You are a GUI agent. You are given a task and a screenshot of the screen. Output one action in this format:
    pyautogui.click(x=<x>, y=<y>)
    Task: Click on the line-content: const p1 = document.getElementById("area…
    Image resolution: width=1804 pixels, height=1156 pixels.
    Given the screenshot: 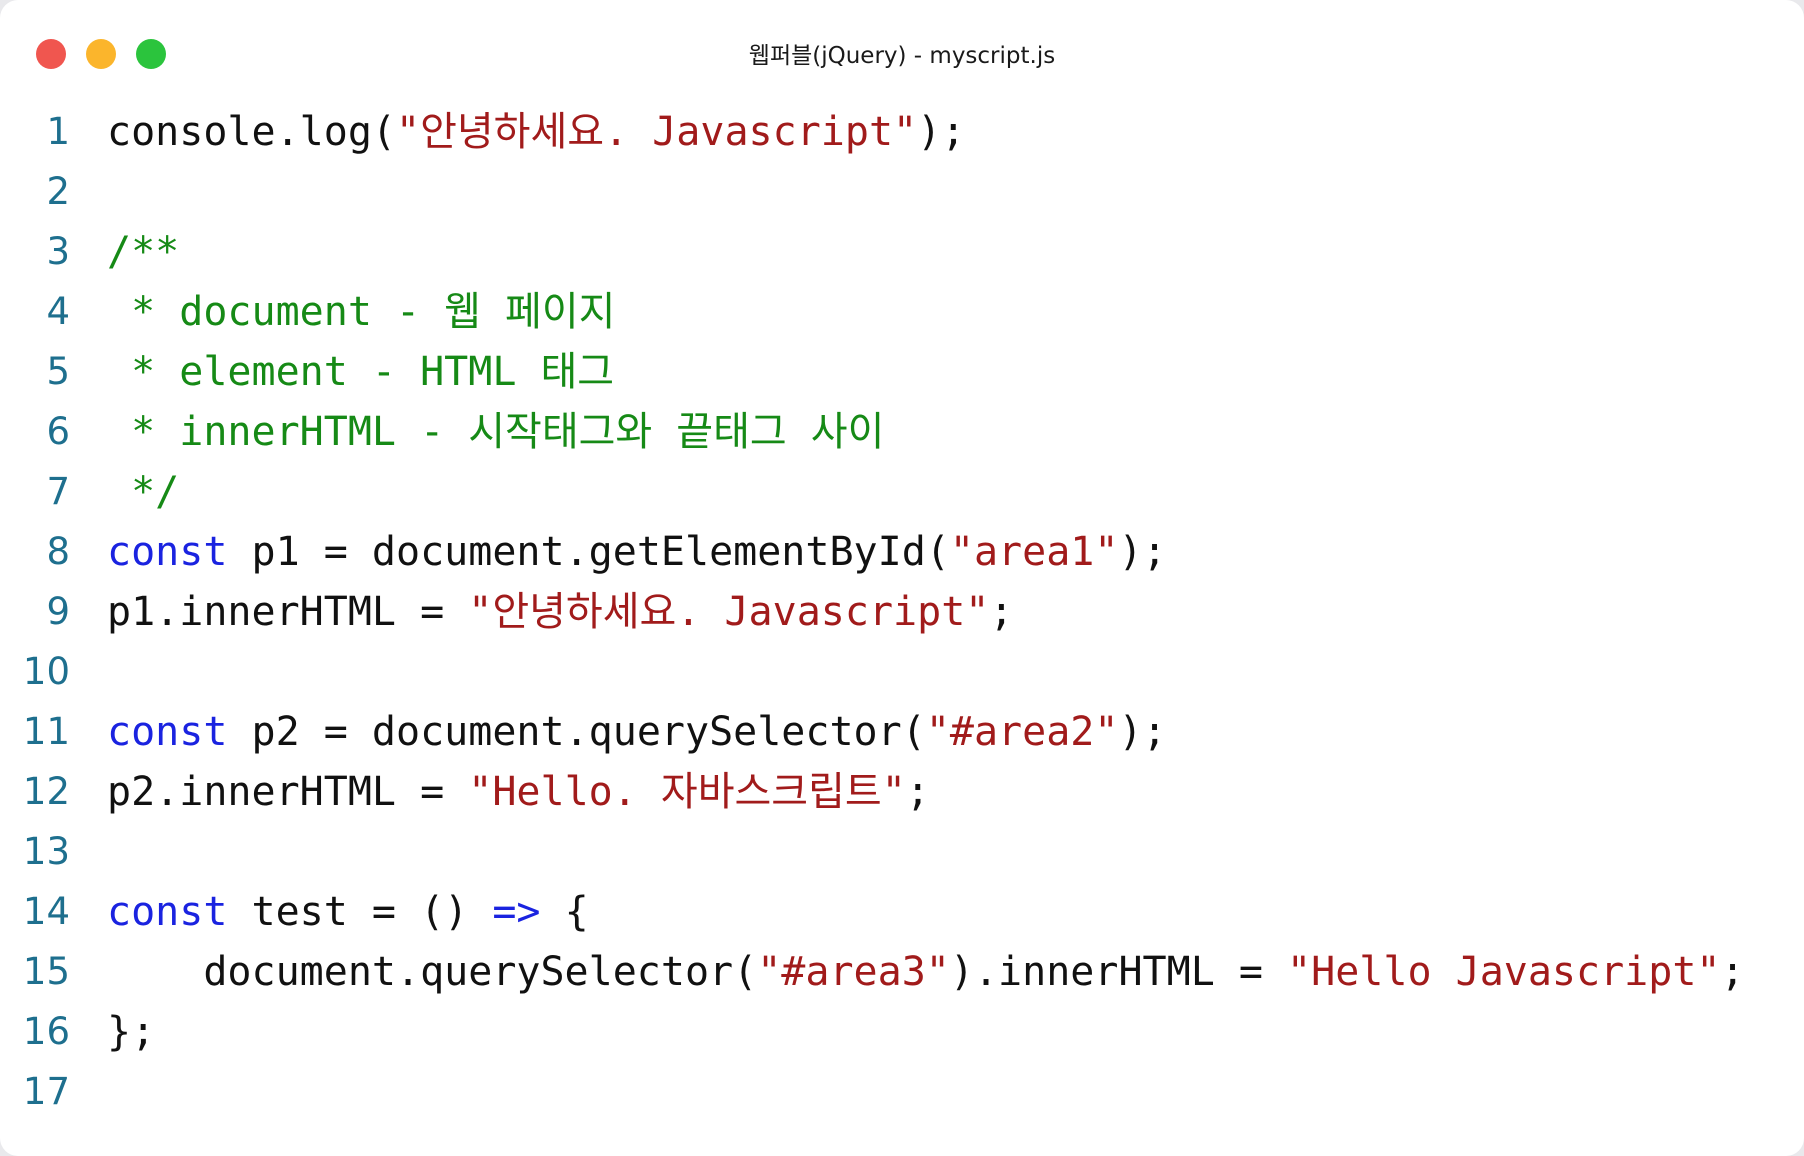 What is the action you would take?
    pyautogui.click(x=637, y=552)
    